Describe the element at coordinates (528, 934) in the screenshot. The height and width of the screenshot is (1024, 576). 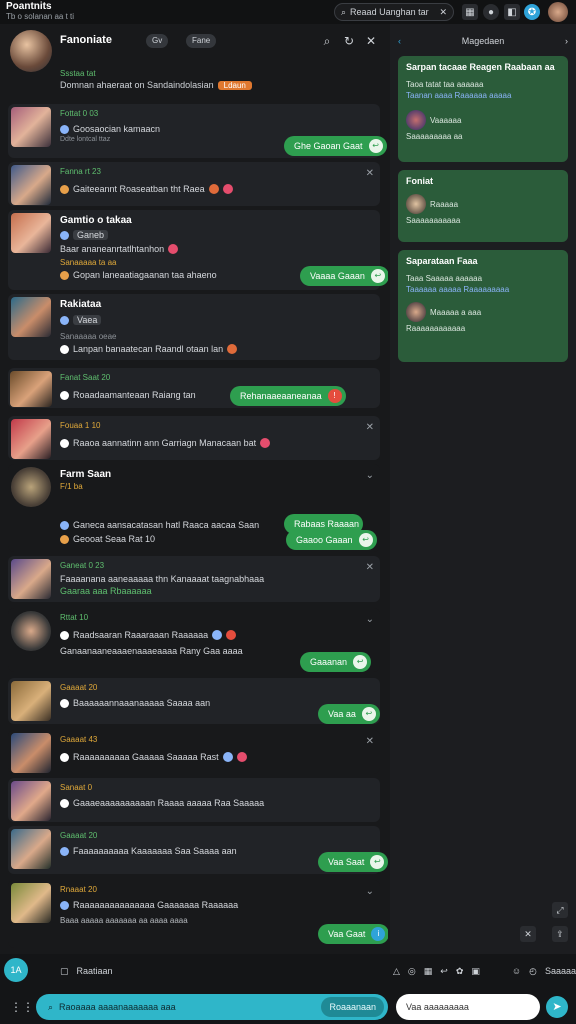
I see `tools-icon: ✕` at that location.